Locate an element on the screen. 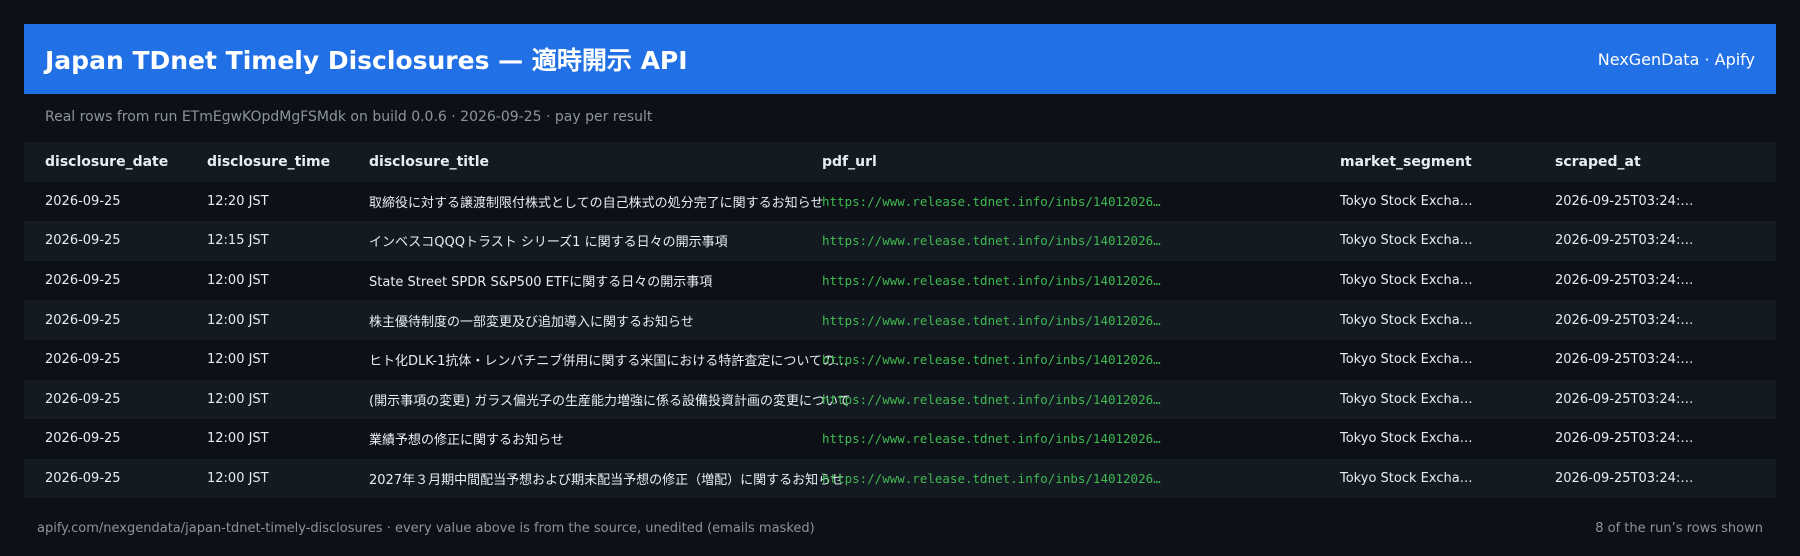 This screenshot has height=556, width=1800. cell-disclosure-title: 業績予想の修正に関するお知らせ is located at coordinates (466, 441).